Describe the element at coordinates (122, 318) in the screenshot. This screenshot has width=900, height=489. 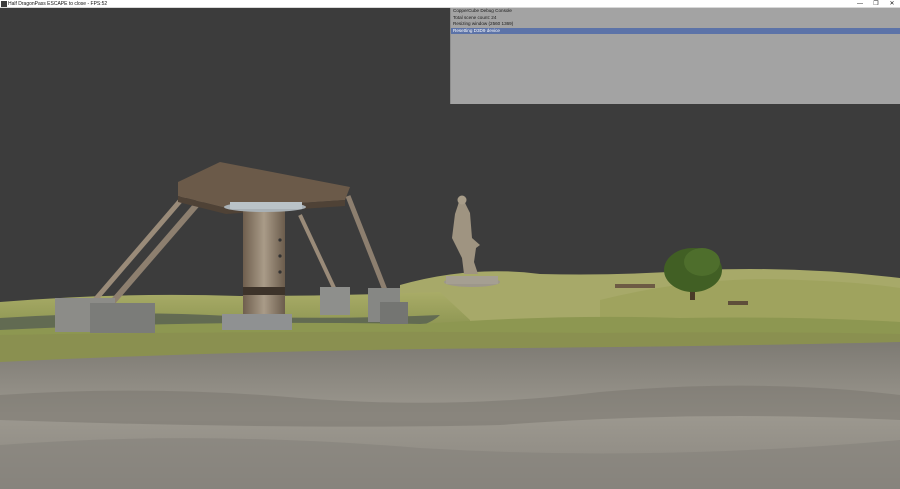
I see `stone-block` at that location.